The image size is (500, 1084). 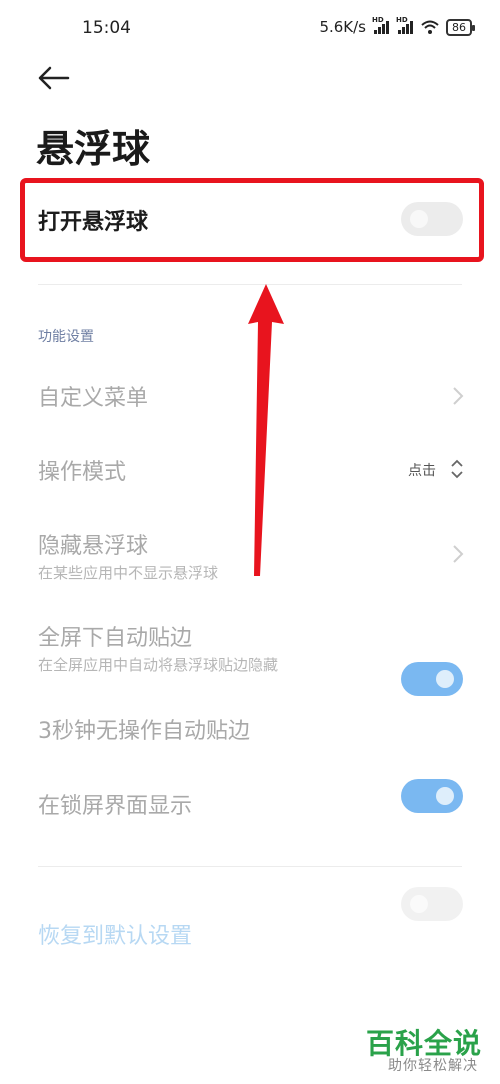 I want to click on lockscreen-label: 在锁屏界面显示, so click(x=115, y=806).